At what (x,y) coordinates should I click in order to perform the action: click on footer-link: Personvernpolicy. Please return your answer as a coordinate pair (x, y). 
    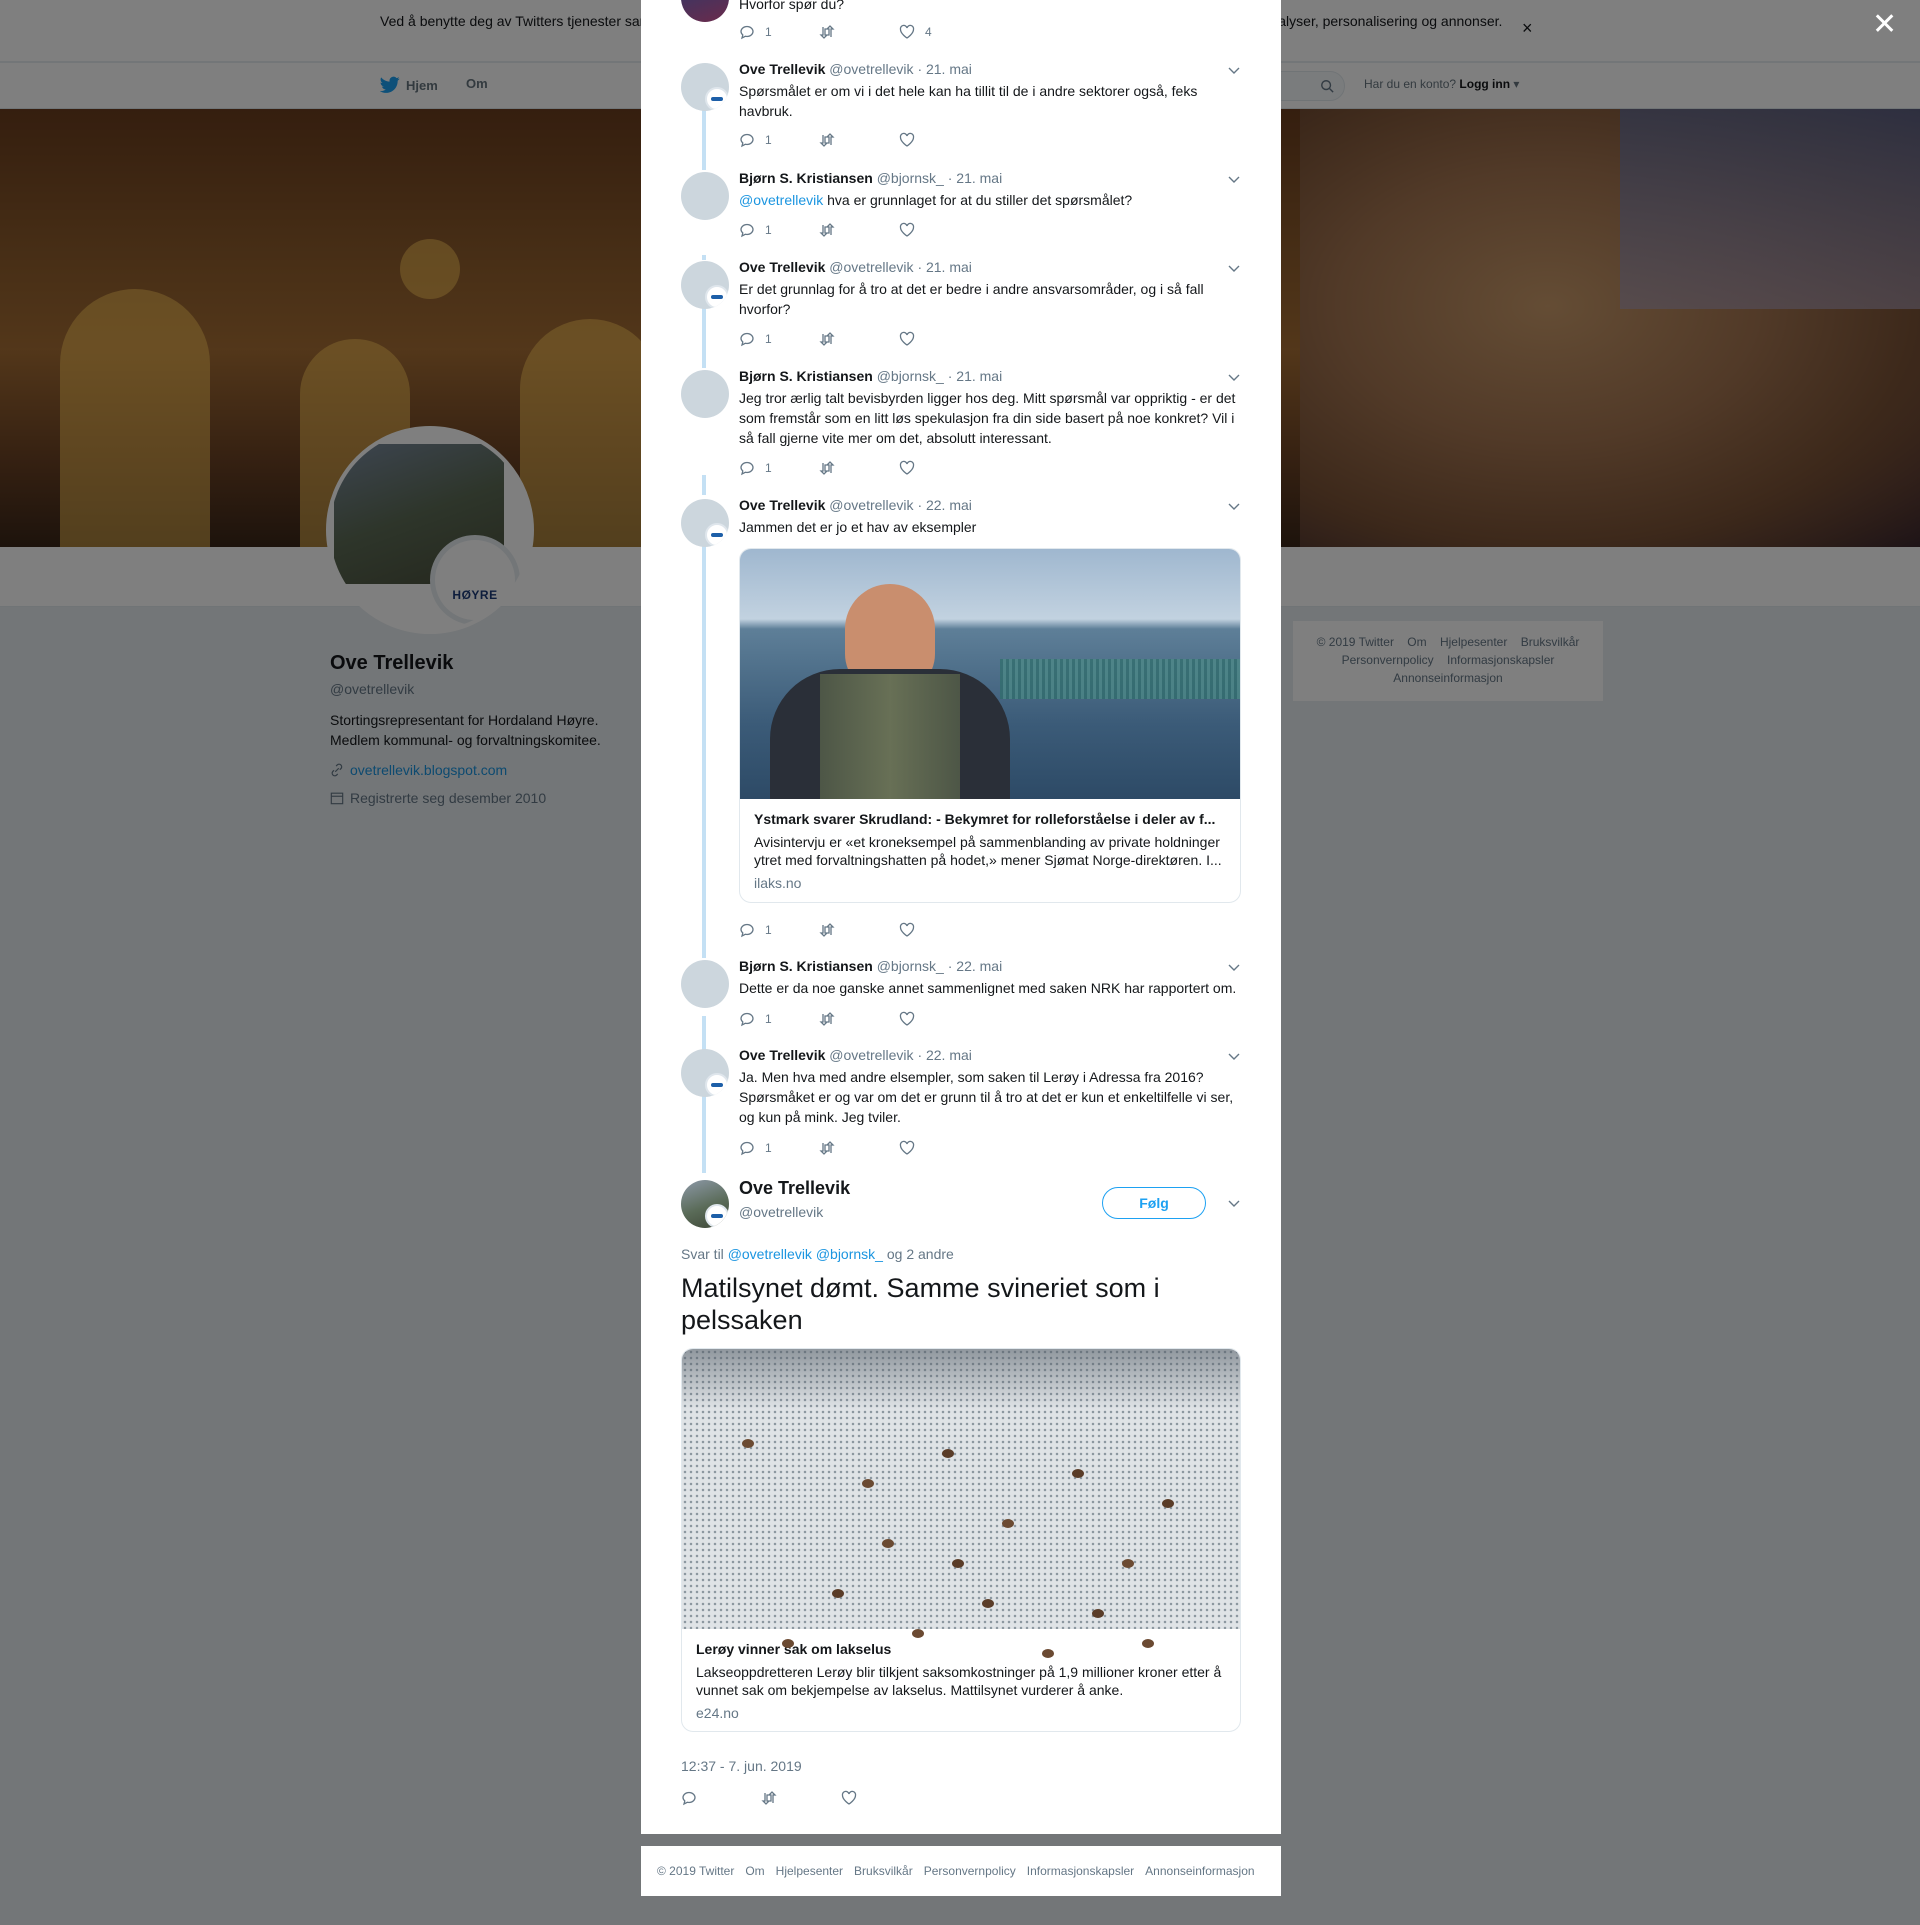
    Looking at the image, I should click on (970, 1871).